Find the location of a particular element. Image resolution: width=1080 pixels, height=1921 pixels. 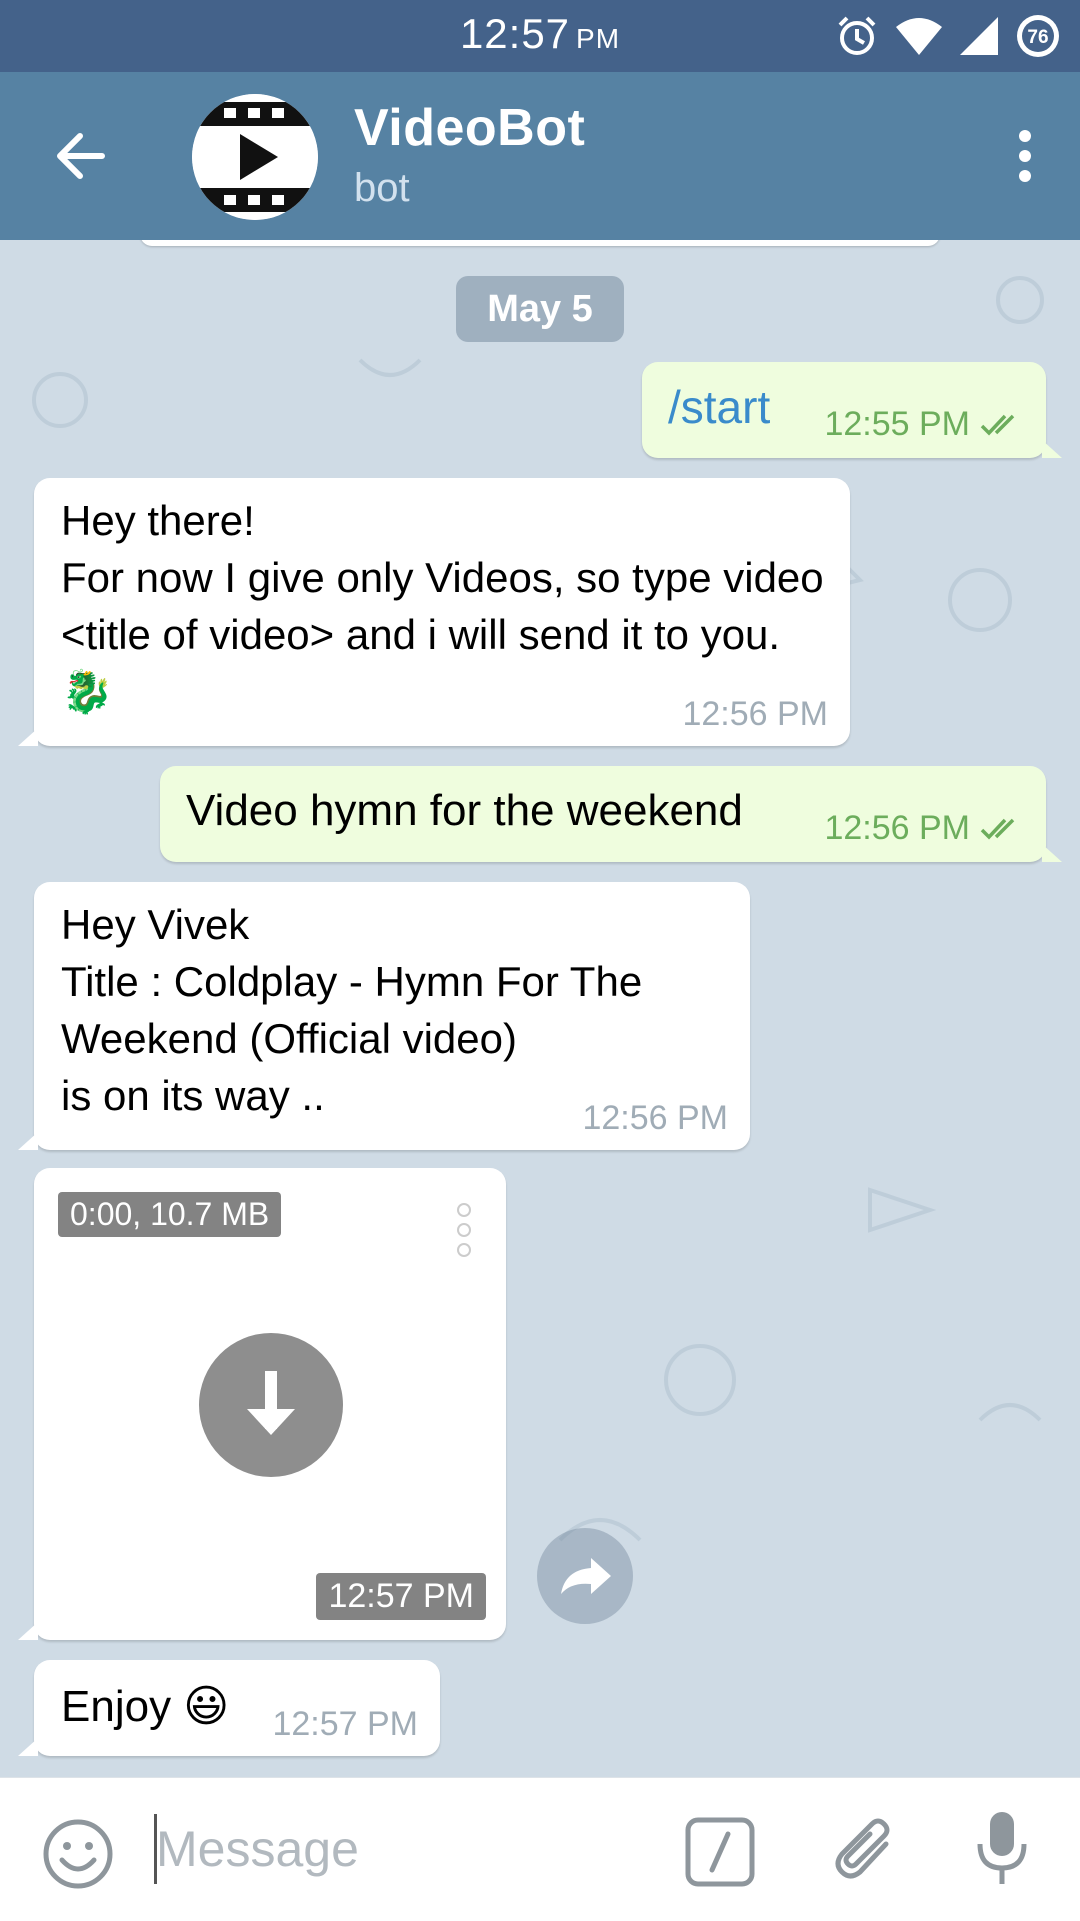

app-bar: VideoBot bot is located at coordinates (540, 156).